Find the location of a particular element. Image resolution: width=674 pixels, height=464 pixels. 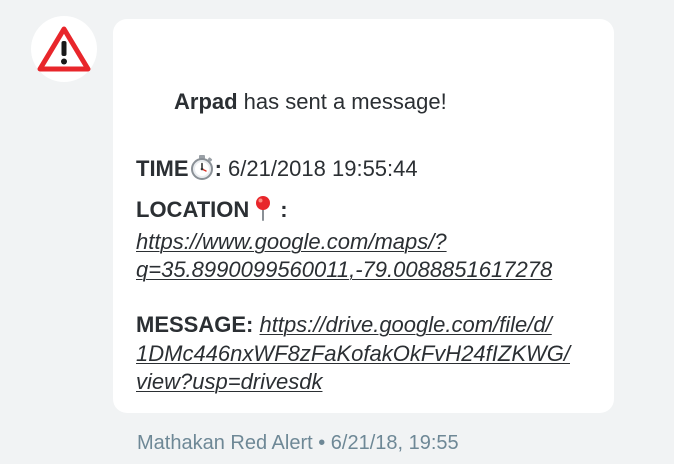

time-value: 6/21/2018 19:55:44 is located at coordinates (319, 168).